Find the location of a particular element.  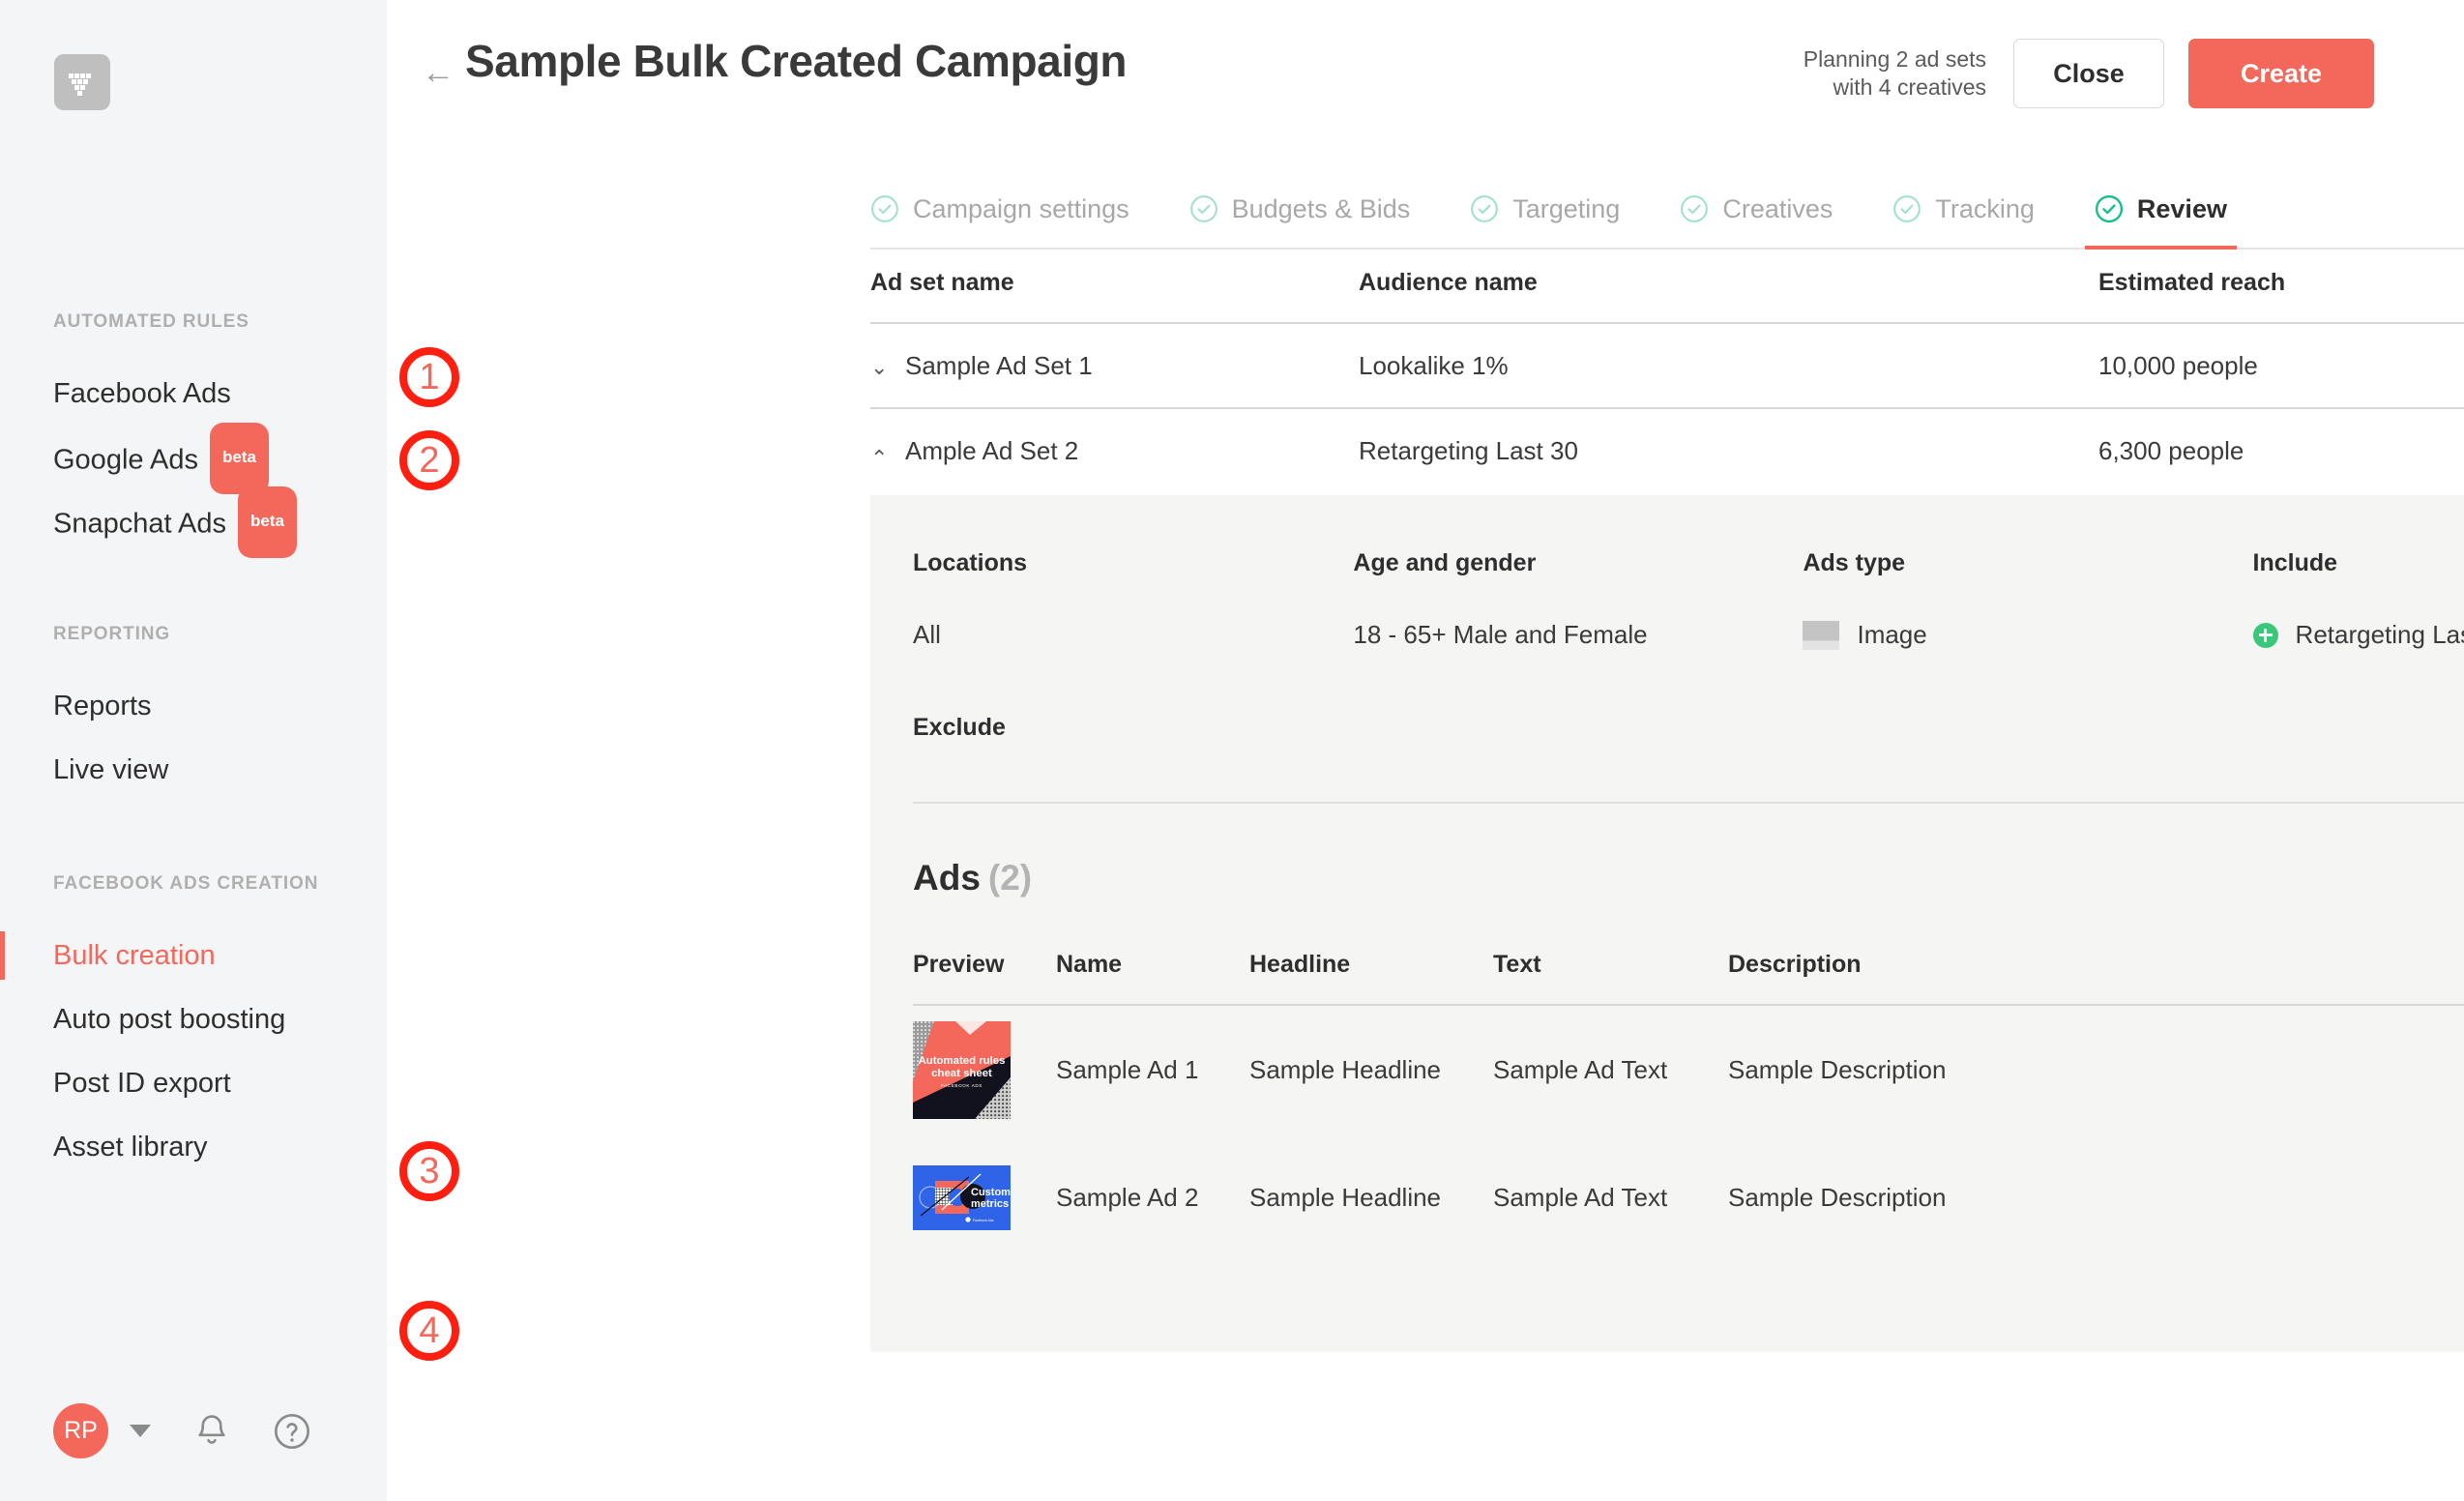

sidebar-item-label: Post ID export is located at coordinates (142, 1083).